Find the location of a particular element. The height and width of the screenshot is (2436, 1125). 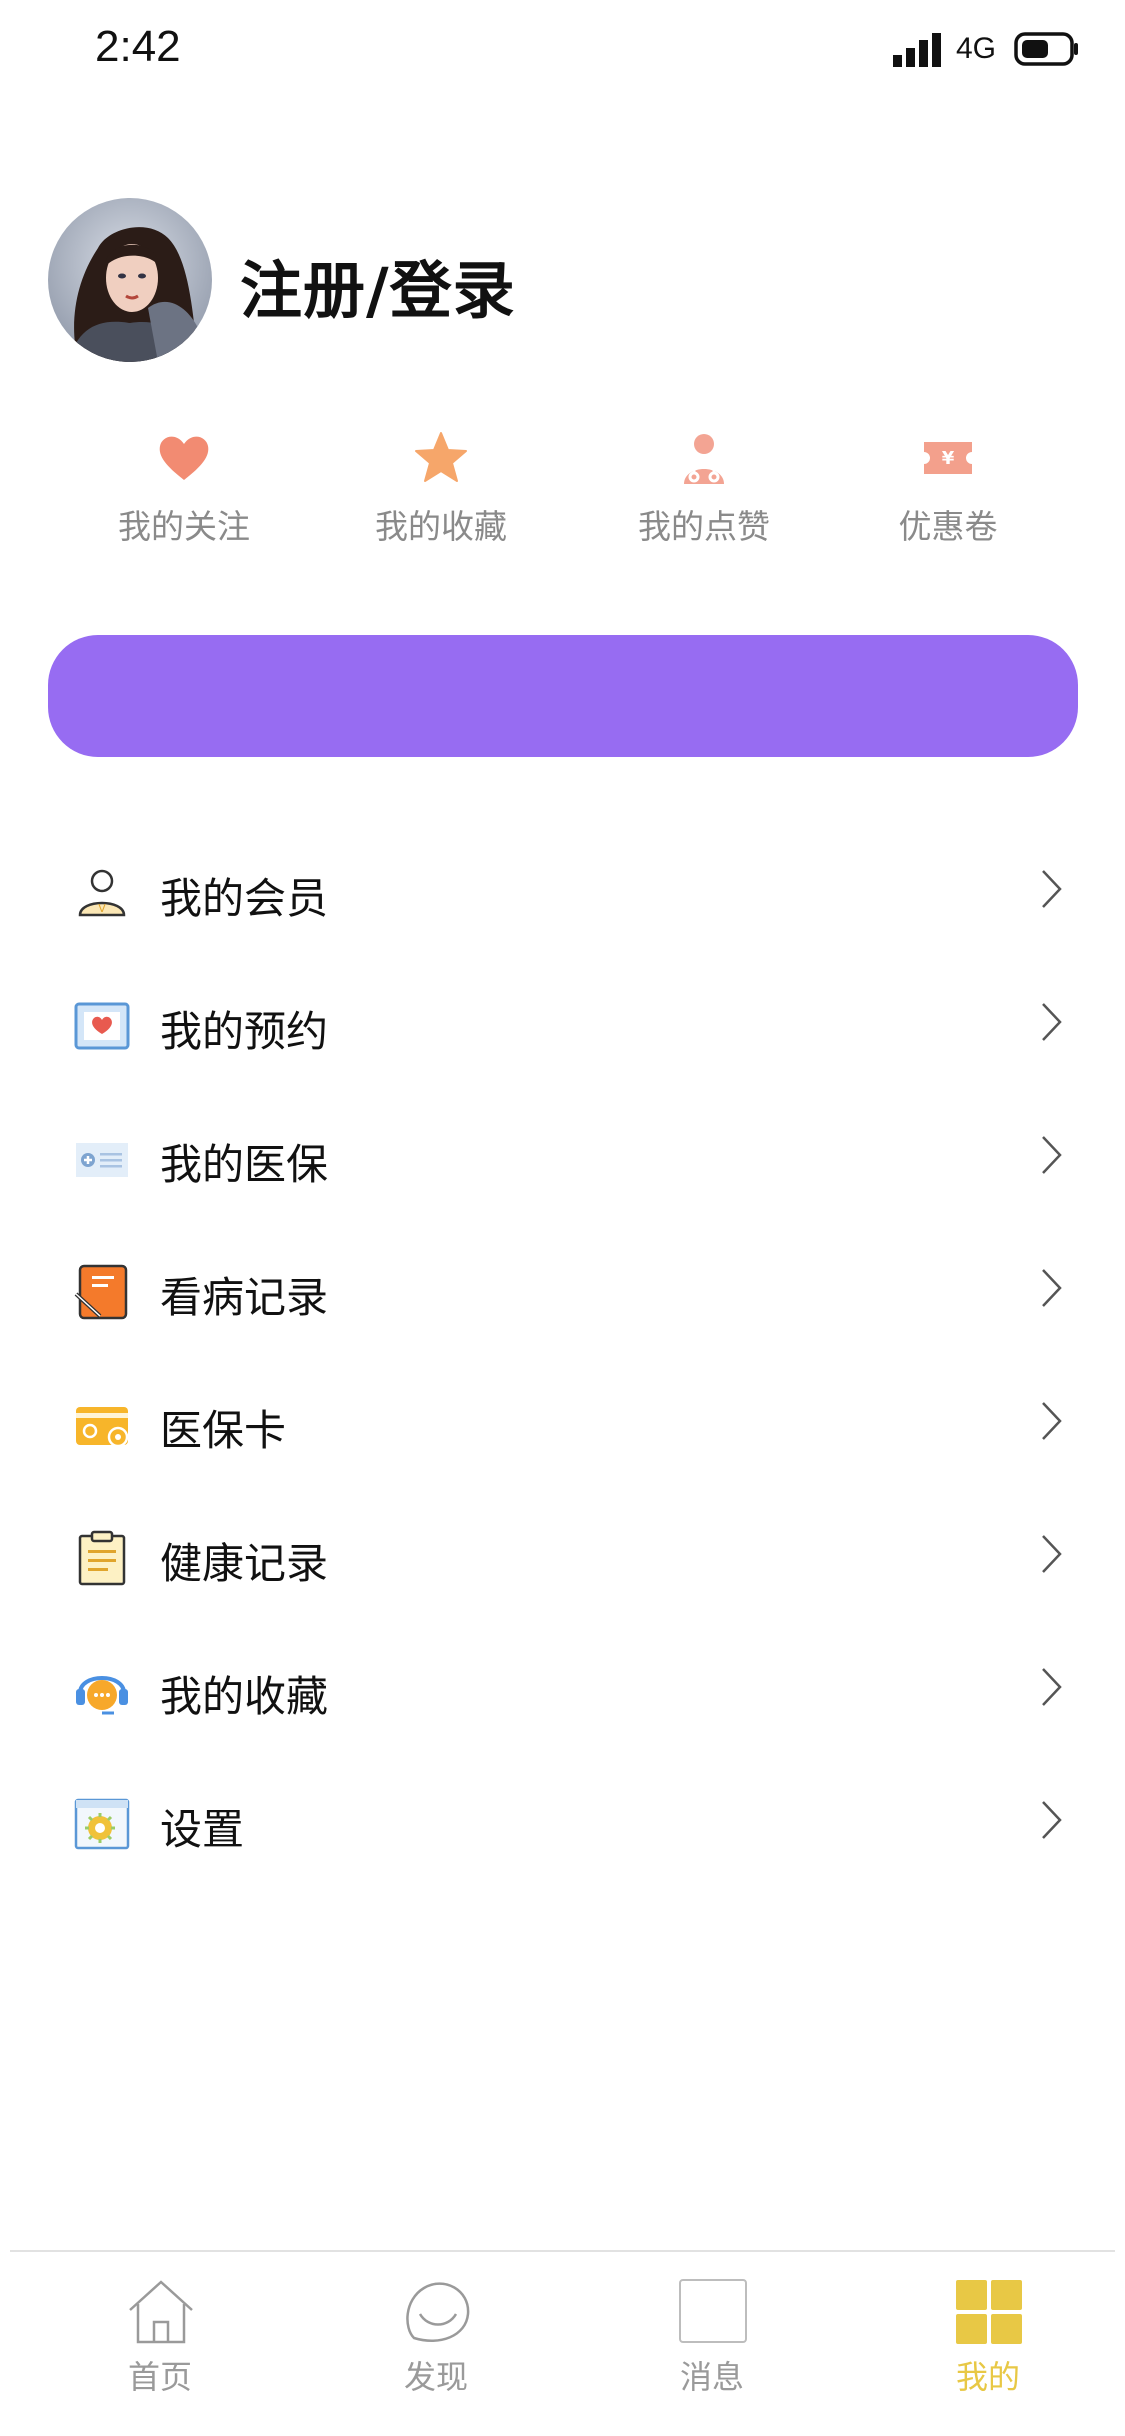

menu-item-label: 我的收藏 is located at coordinates (244, 1696).